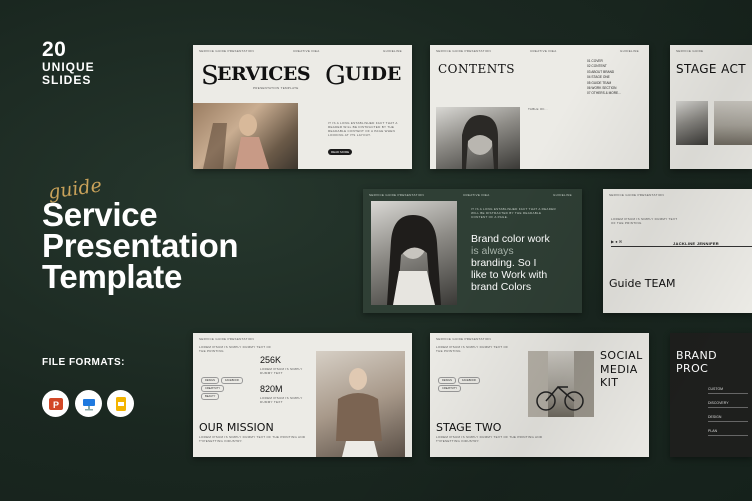 This screenshot has height=501, width=752. What do you see at coordinates (54, 49) in the screenshot?
I see `slide-count: 20` at bounding box center [54, 49].